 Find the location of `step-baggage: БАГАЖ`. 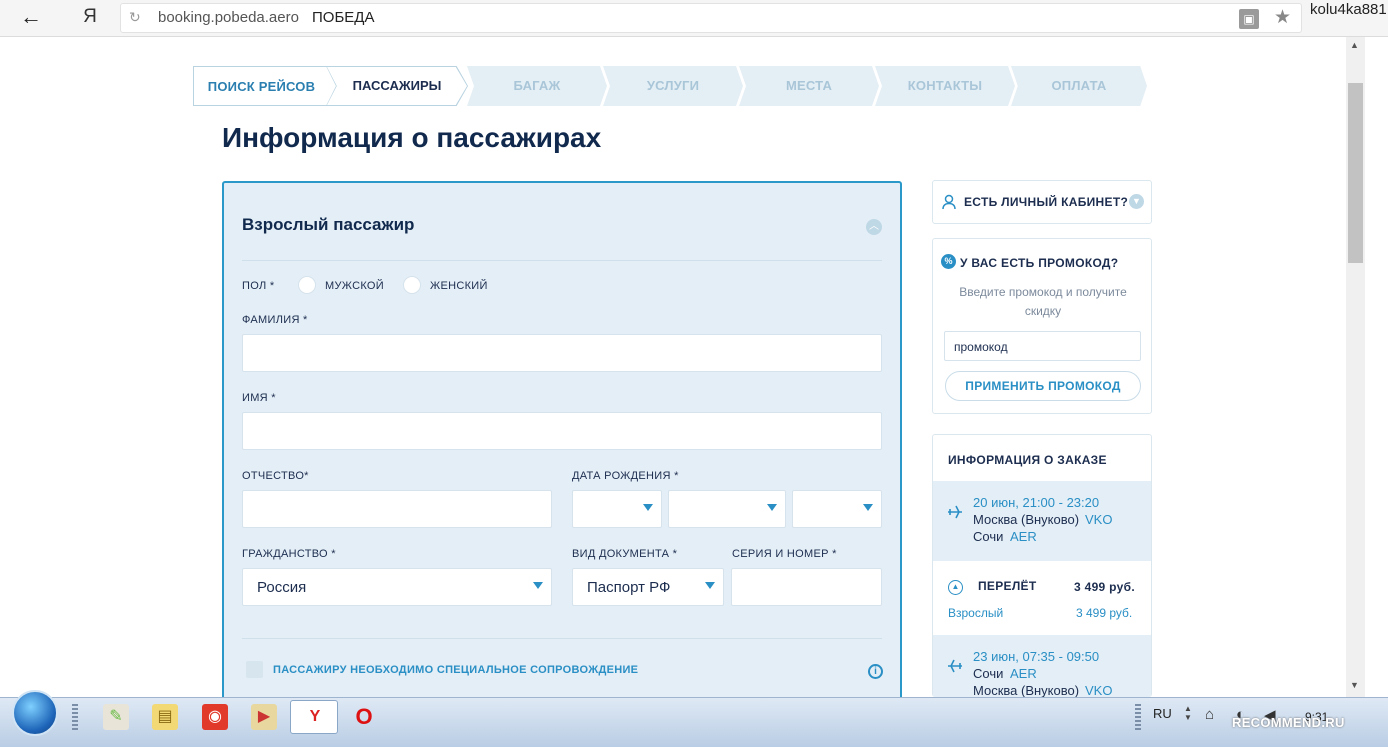

step-baggage: БАГАЖ is located at coordinates (537, 86).